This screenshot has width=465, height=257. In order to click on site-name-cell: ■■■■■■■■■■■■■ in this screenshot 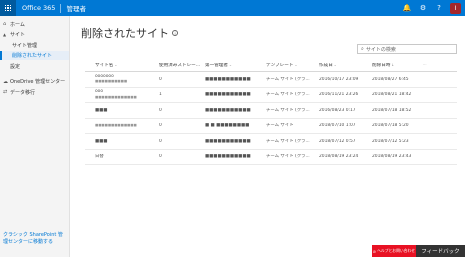, I will do `click(116, 125)`.